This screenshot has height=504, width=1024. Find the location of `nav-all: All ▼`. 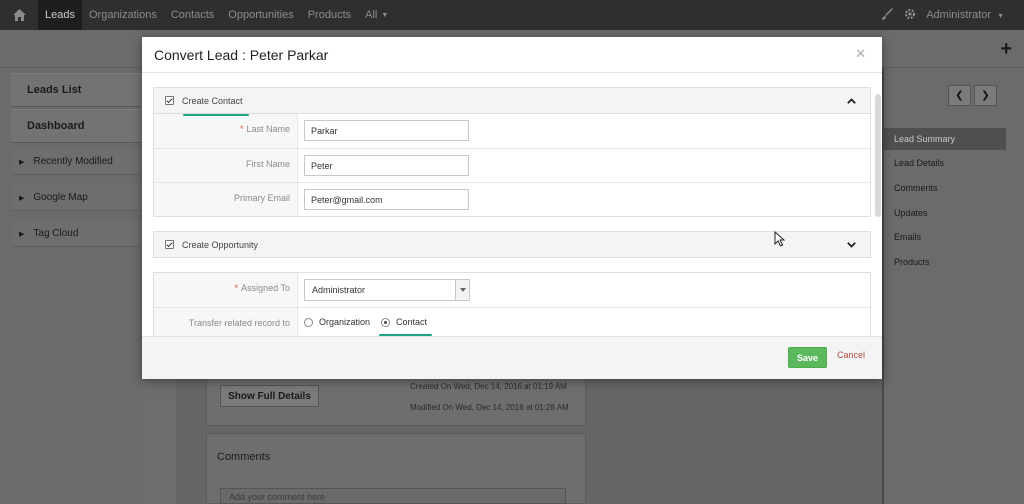

nav-all: All ▼ is located at coordinates (376, 15).